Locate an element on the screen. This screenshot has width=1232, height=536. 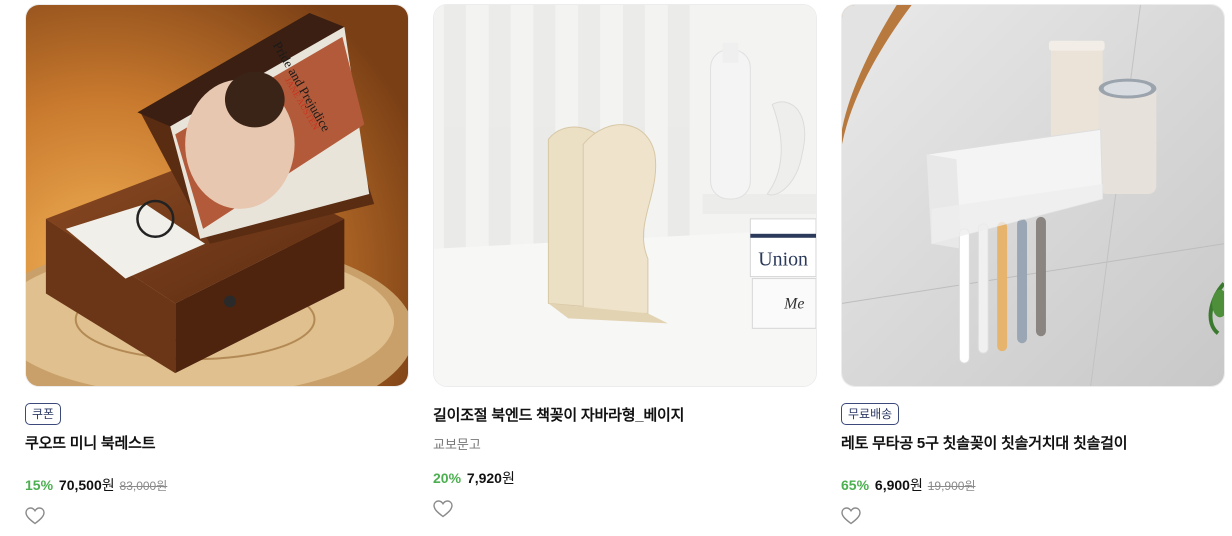
original-price: 19,900원 is located at coordinates (951, 486).